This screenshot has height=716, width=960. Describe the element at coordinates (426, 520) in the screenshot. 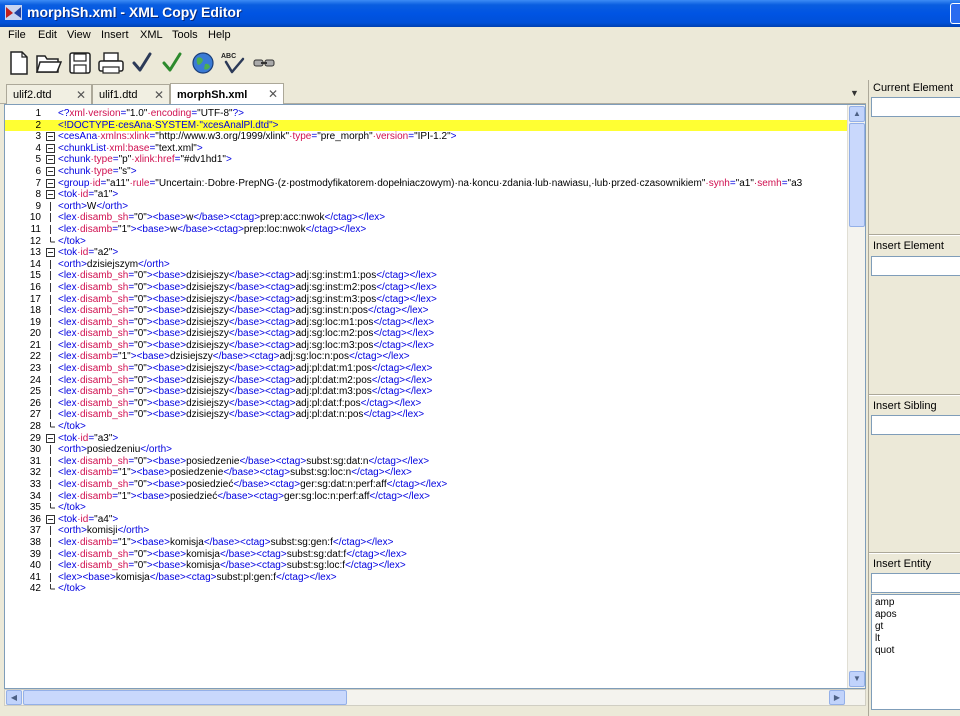

I see `editor-line: 36 <tok·id="a4">` at that location.